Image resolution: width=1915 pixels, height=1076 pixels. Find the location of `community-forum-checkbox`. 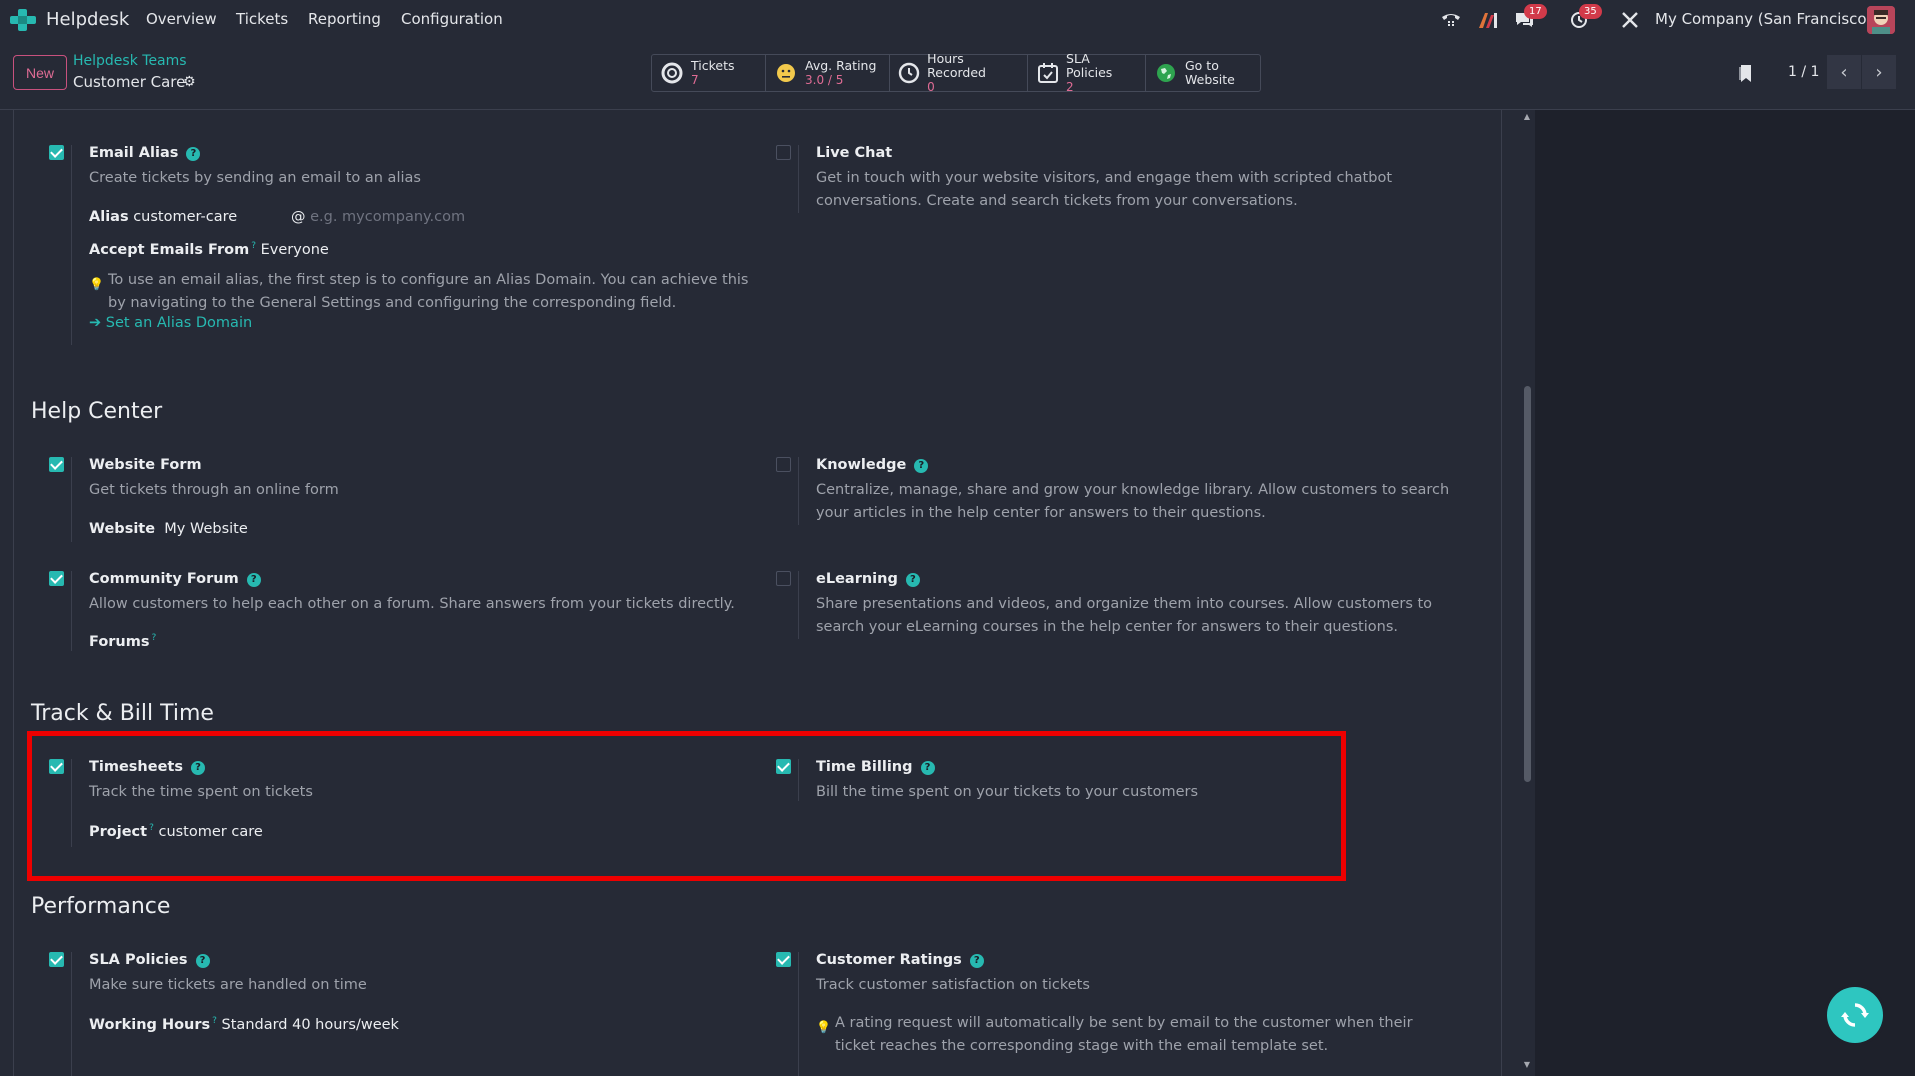

community-forum-checkbox is located at coordinates (56, 578).